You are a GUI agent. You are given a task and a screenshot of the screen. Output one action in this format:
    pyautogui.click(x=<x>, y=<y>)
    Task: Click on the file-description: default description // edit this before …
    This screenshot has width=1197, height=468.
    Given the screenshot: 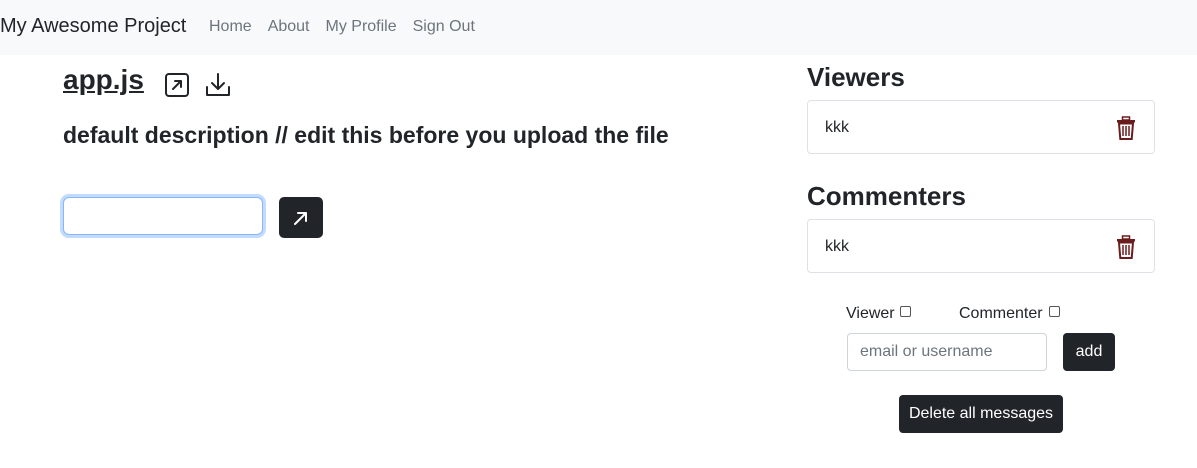 What is the action you would take?
    pyautogui.click(x=366, y=135)
    